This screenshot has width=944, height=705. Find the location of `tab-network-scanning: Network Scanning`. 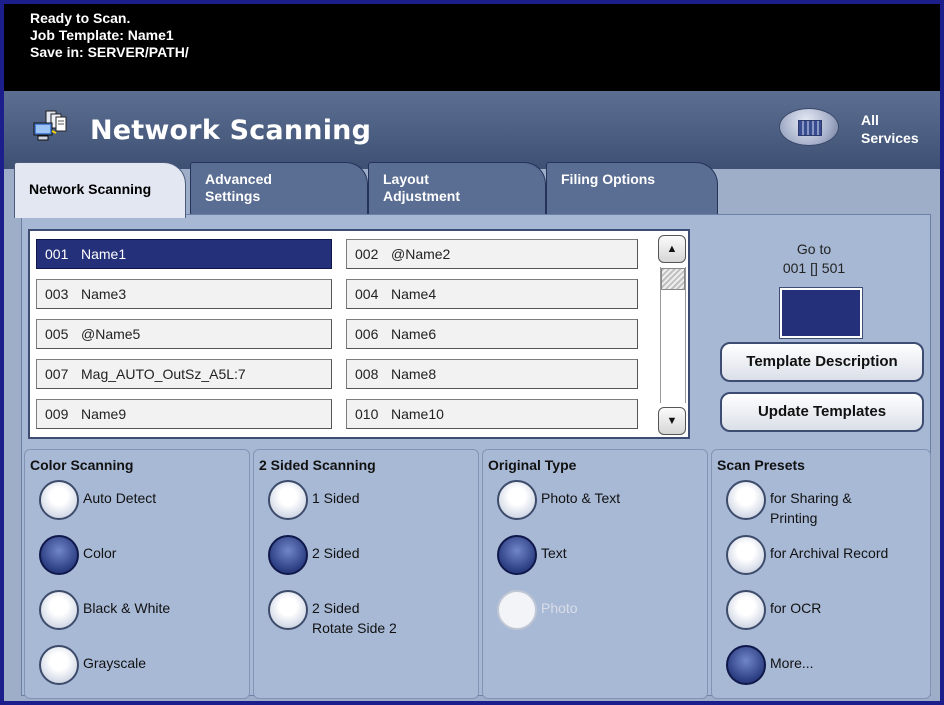

tab-network-scanning: Network Scanning is located at coordinates (100, 190).